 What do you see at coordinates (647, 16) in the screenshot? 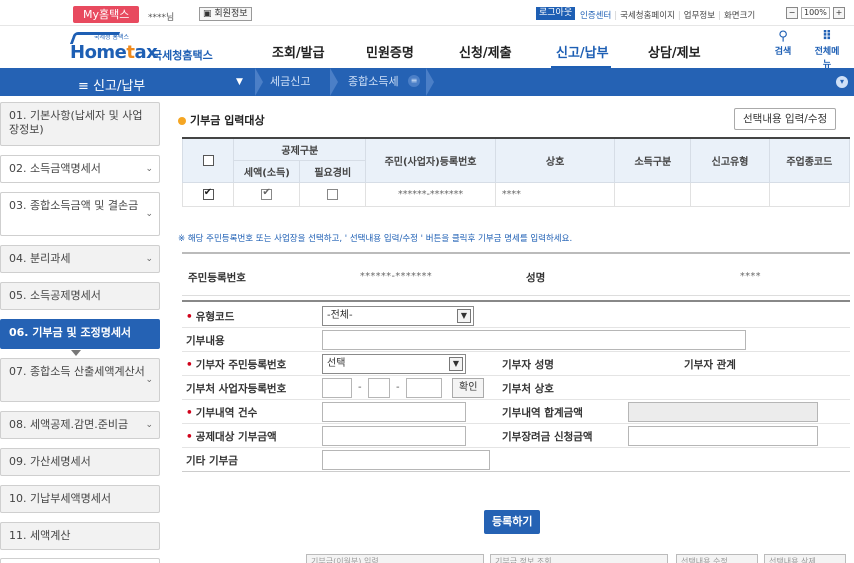
I see `util-link-nts: 국세청홈페이지` at bounding box center [647, 16].